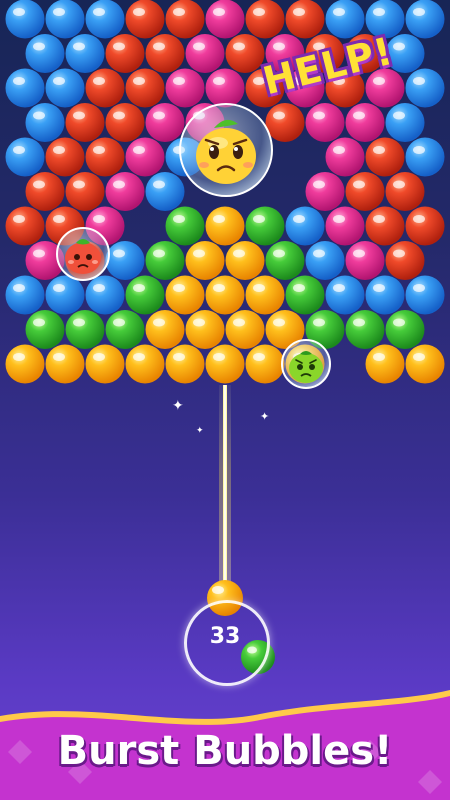  What do you see at coordinates (225, 751) in the screenshot?
I see `banner-title: Burst Bubbles!` at bounding box center [225, 751].